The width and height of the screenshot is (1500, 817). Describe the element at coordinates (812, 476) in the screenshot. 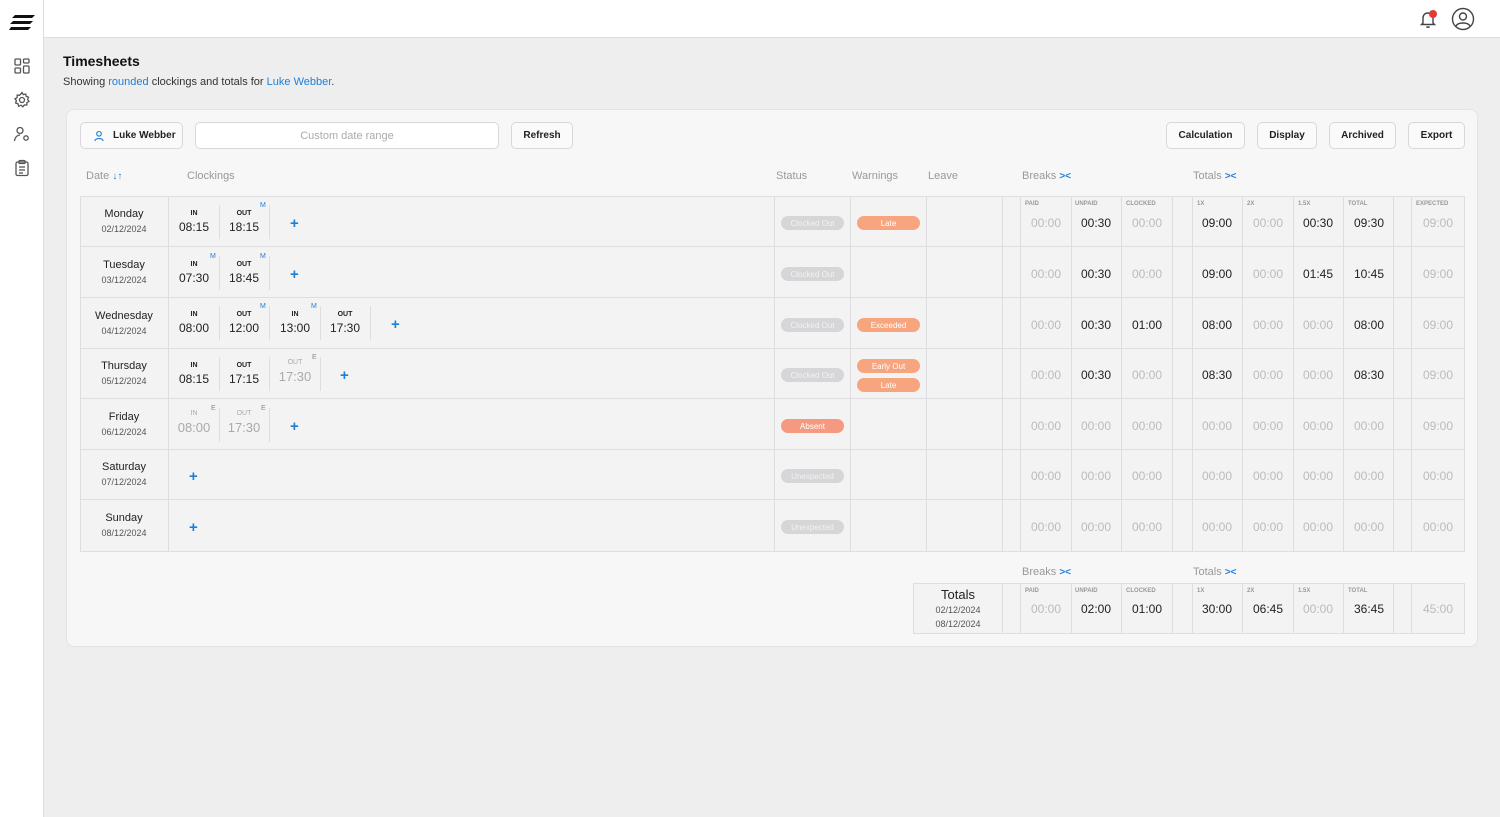

I see `status-badge: Unexpected` at that location.